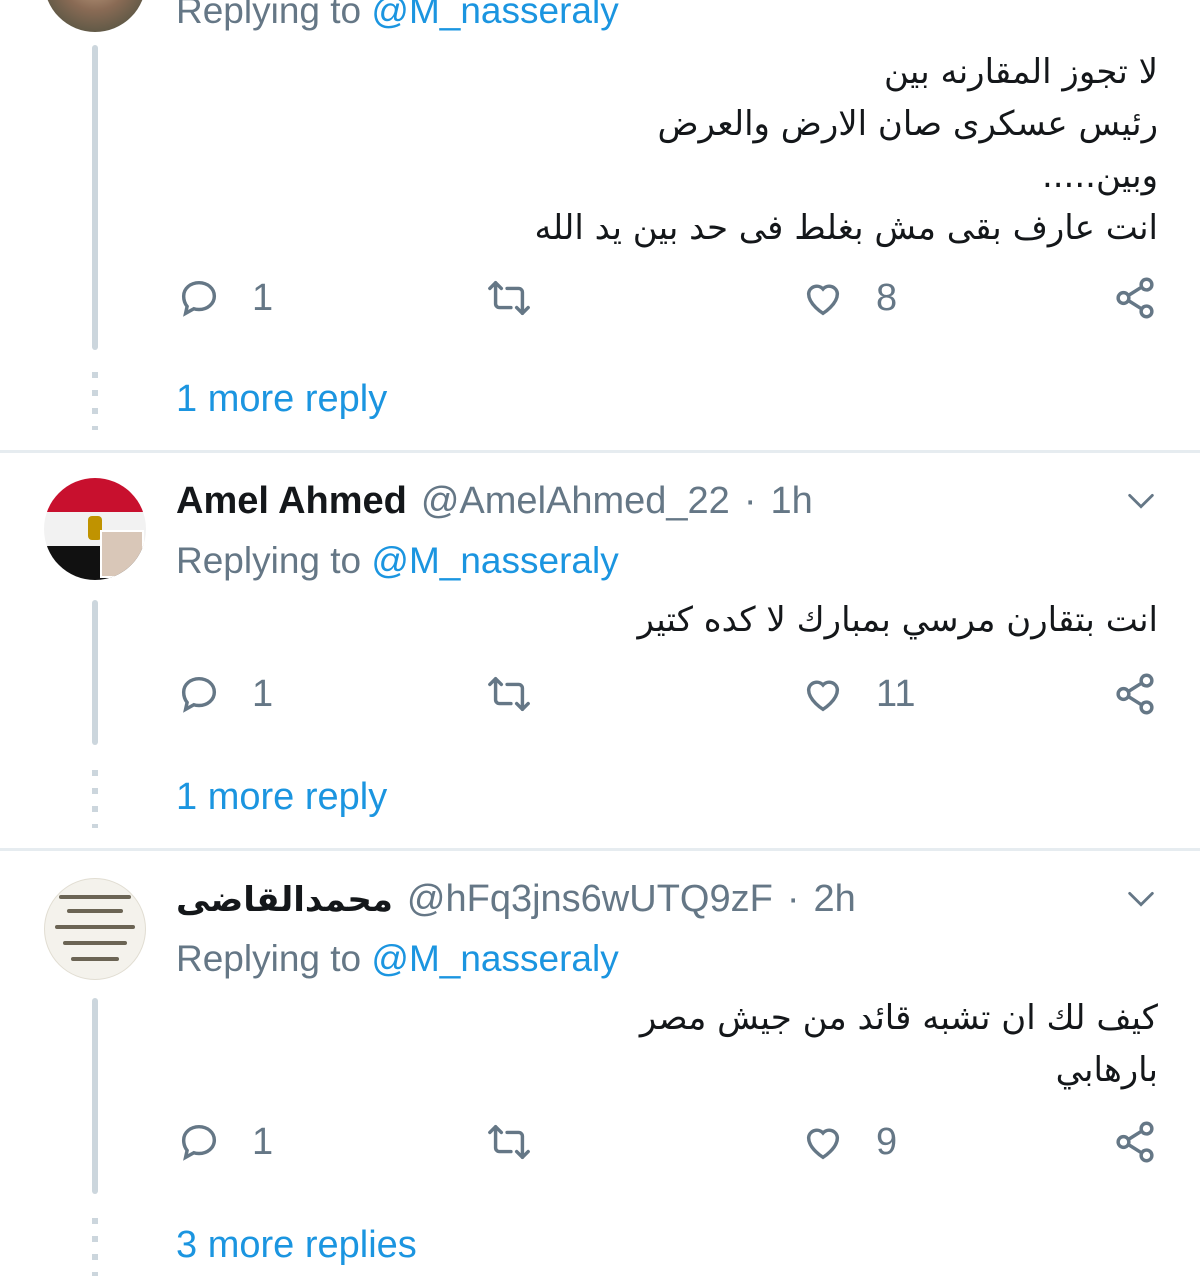 The height and width of the screenshot is (1279, 1200). Describe the element at coordinates (887, 1141) in the screenshot. I see `like-count: 9` at that location.